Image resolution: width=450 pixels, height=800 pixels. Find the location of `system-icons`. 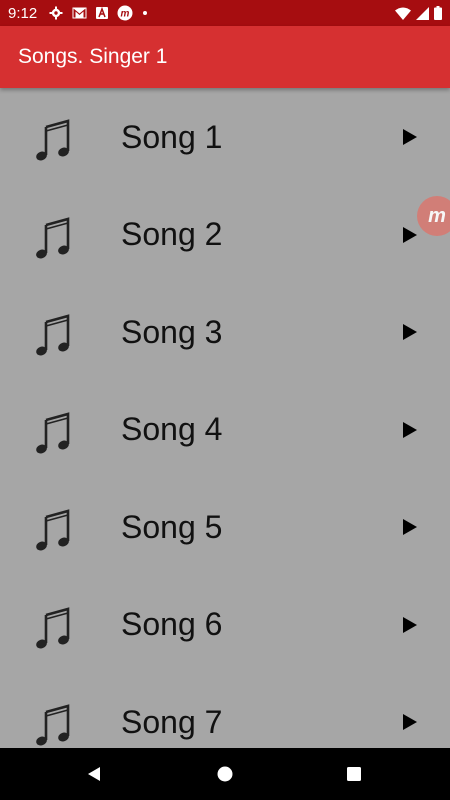

system-icons is located at coordinates (418, 13).